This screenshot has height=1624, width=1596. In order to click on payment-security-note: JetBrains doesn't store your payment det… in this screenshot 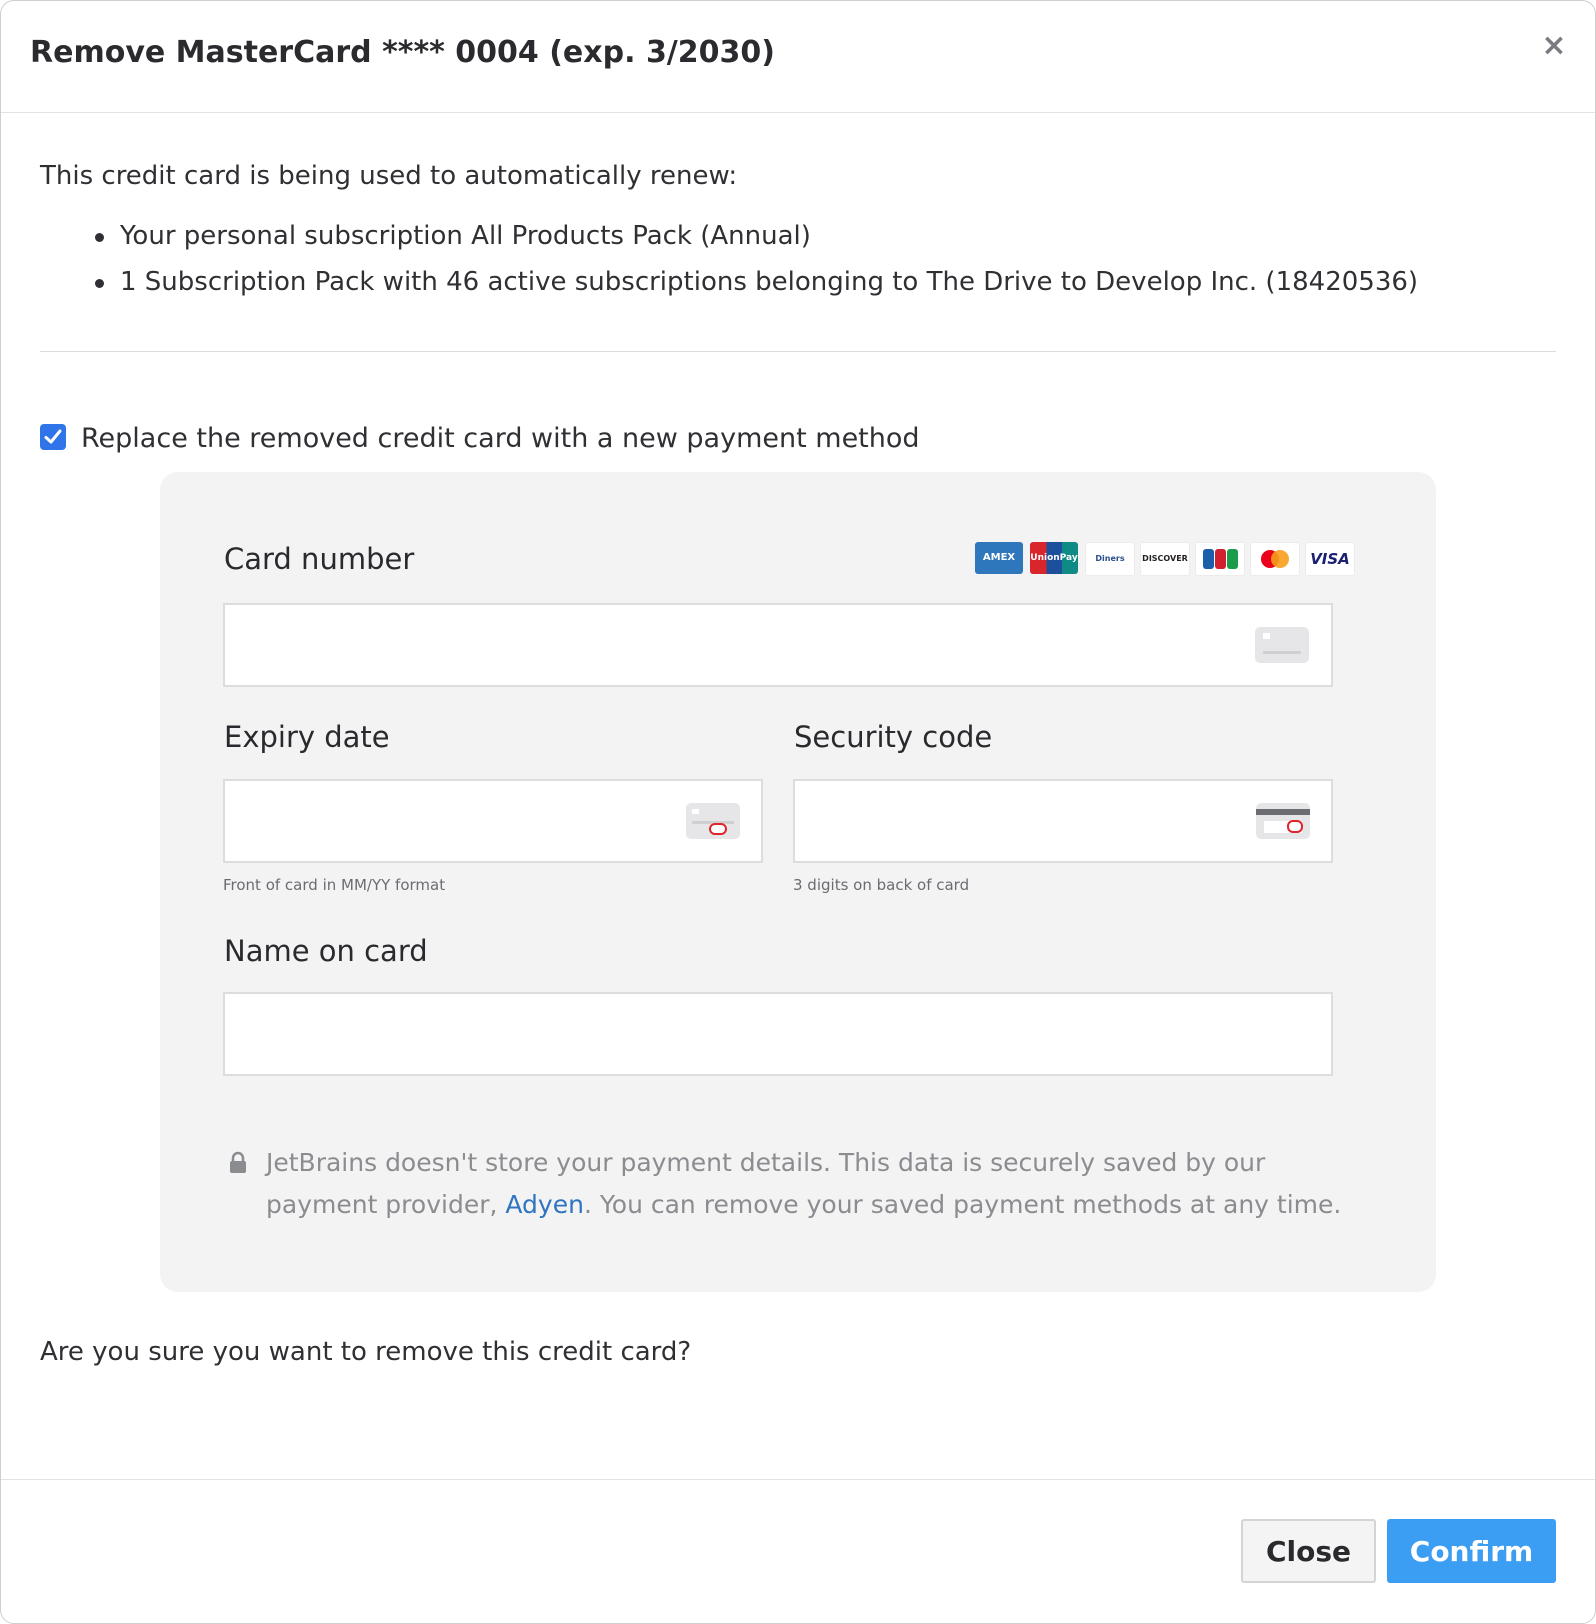, I will do `click(806, 1184)`.